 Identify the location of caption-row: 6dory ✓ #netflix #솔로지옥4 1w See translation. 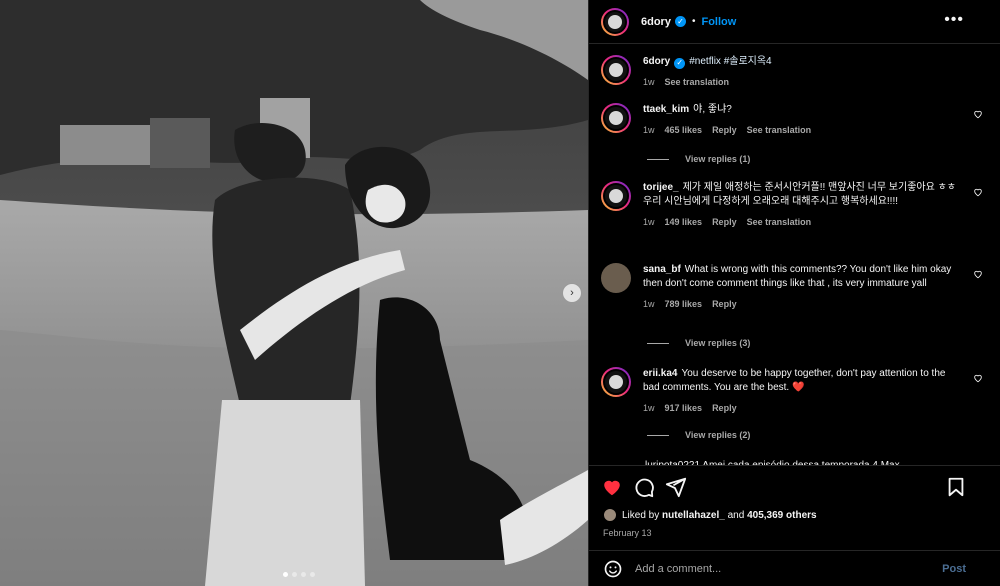
(795, 72).